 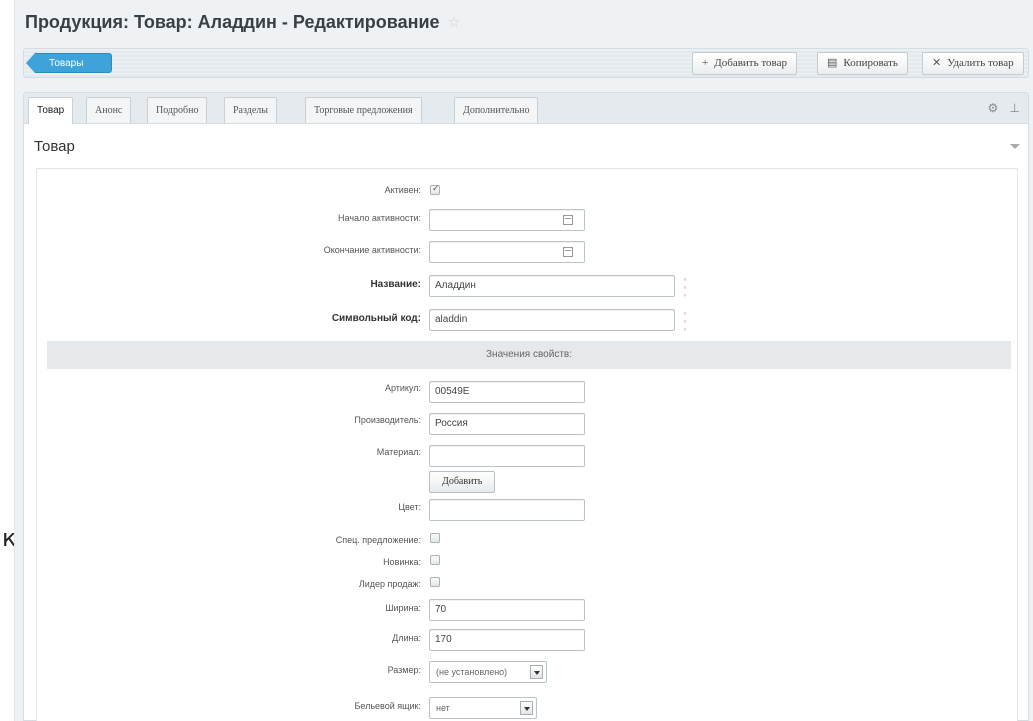 I want to click on collapse-arrow-icon, so click(x=1015, y=146).